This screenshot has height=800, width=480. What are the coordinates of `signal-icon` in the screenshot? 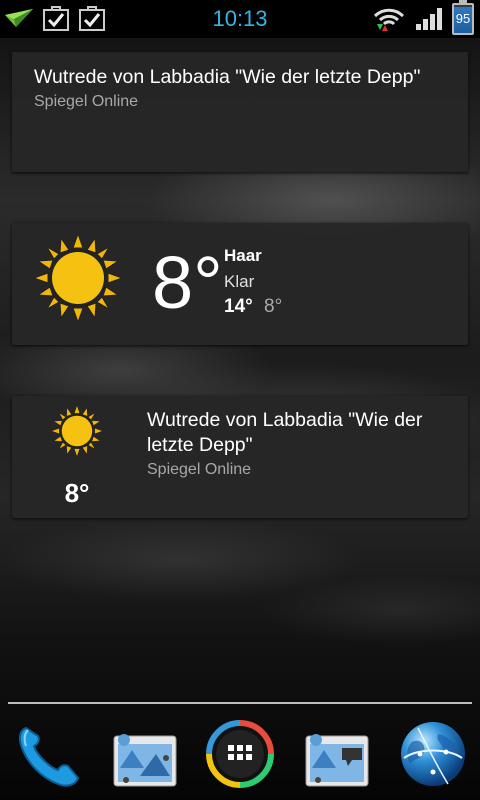 It's located at (429, 19).